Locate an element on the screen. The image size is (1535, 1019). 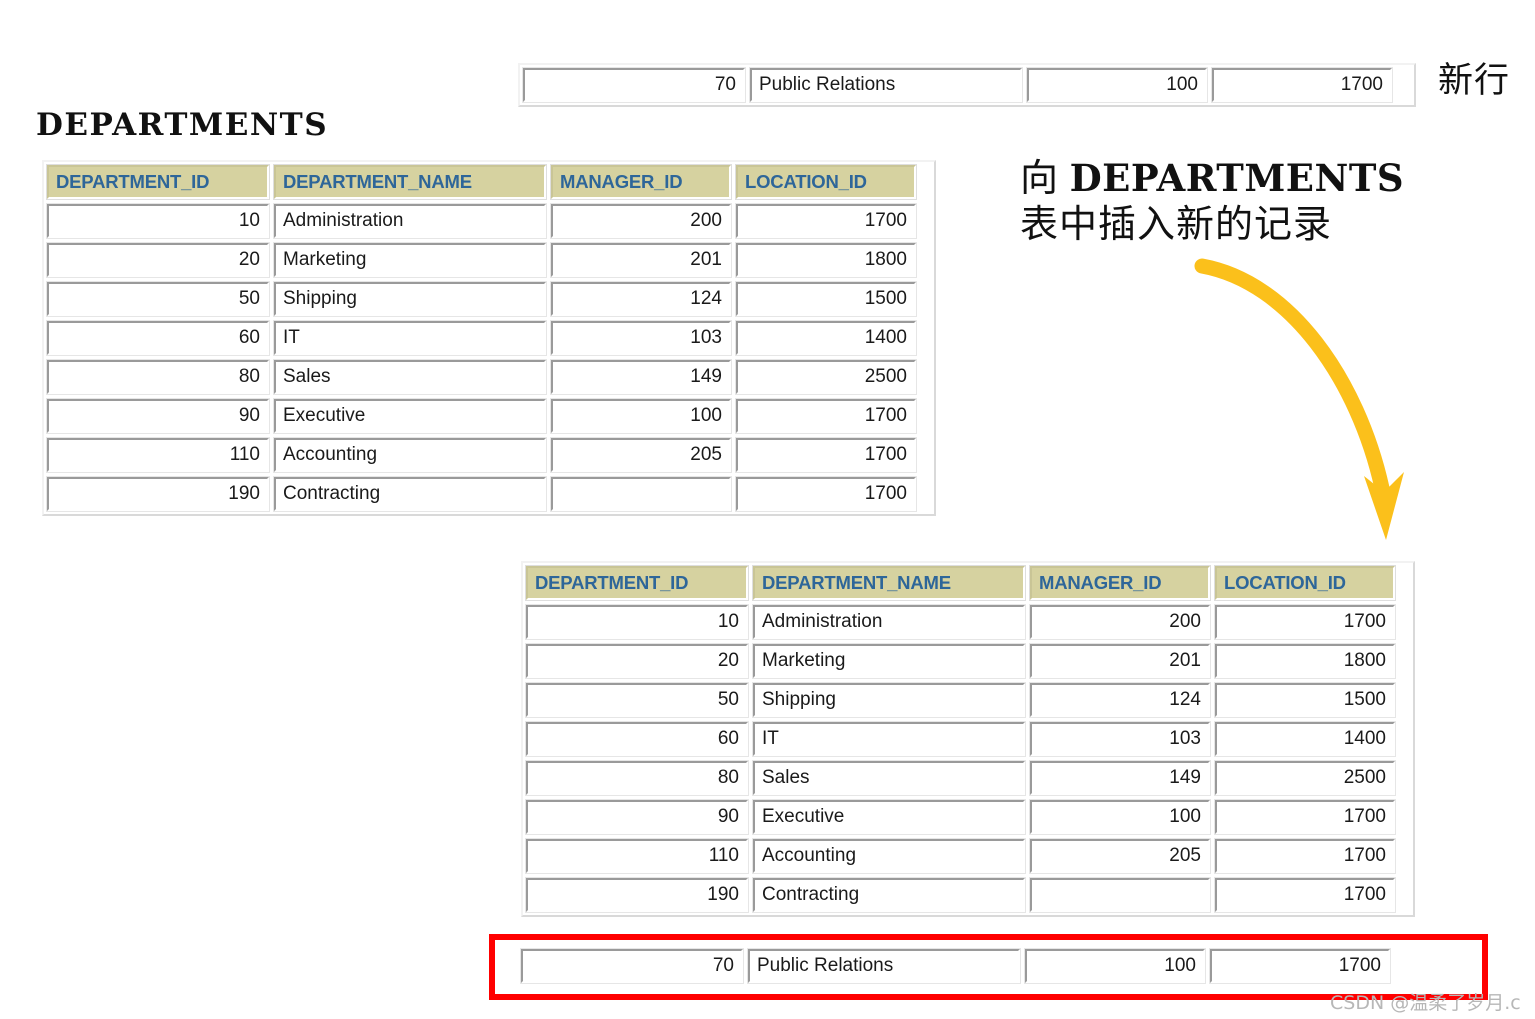
watermark: CSDN @温柔了岁月.c is located at coordinates (1425, 1003).